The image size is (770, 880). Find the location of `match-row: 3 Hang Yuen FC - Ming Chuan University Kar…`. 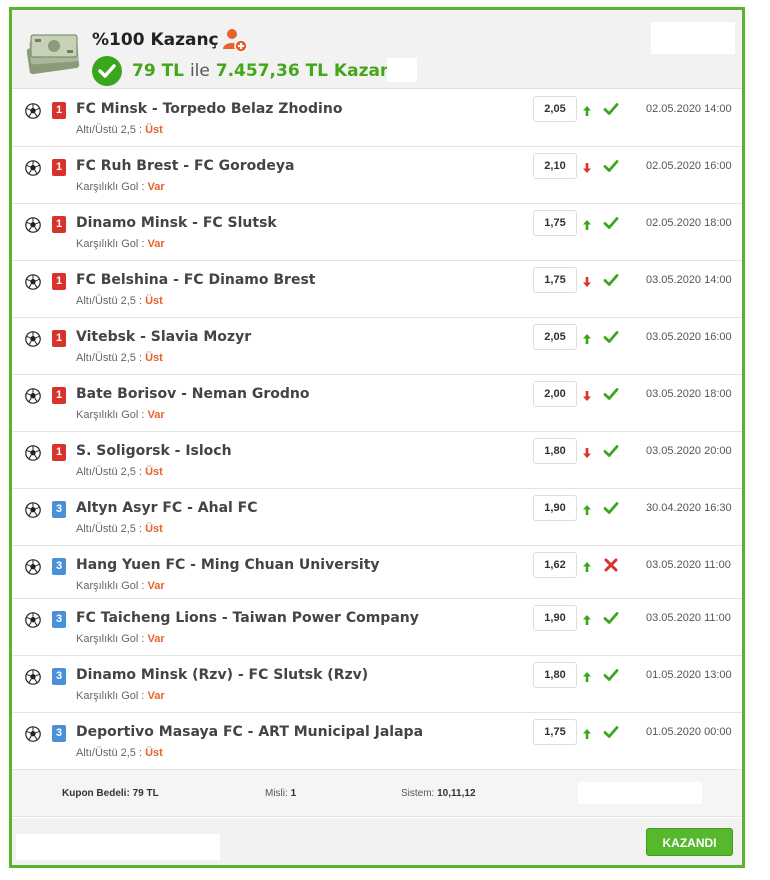

match-row: 3 Hang Yuen FC - Ming Chuan University Kar… is located at coordinates (377, 572).